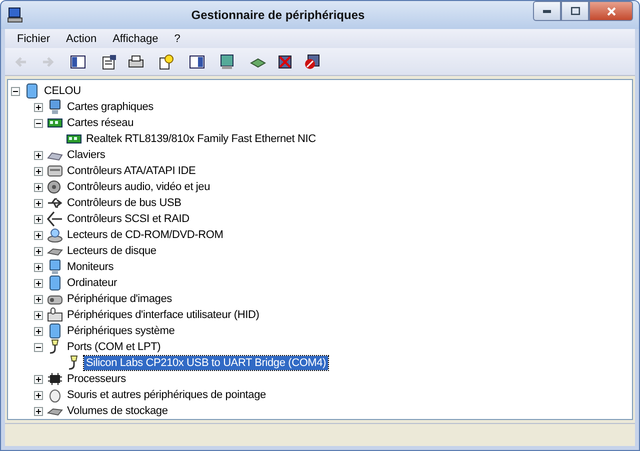 Image resolution: width=640 pixels, height=451 pixels. What do you see at coordinates (138, 187) in the screenshot?
I see `tree-item: Contrôleurs audio, vidéo et jeu` at bounding box center [138, 187].